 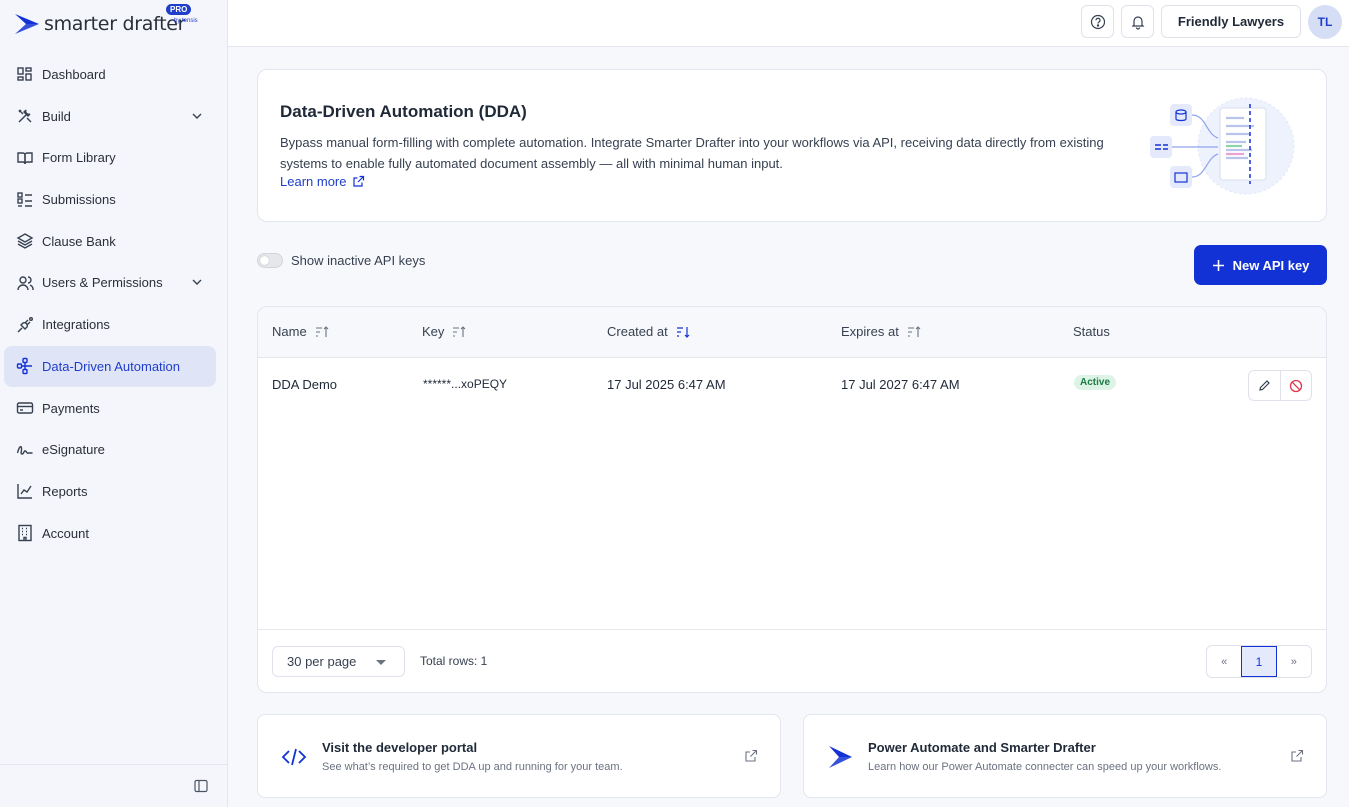 What do you see at coordinates (79, 158) in the screenshot?
I see `sidebar-item-label: Form Library` at bounding box center [79, 158].